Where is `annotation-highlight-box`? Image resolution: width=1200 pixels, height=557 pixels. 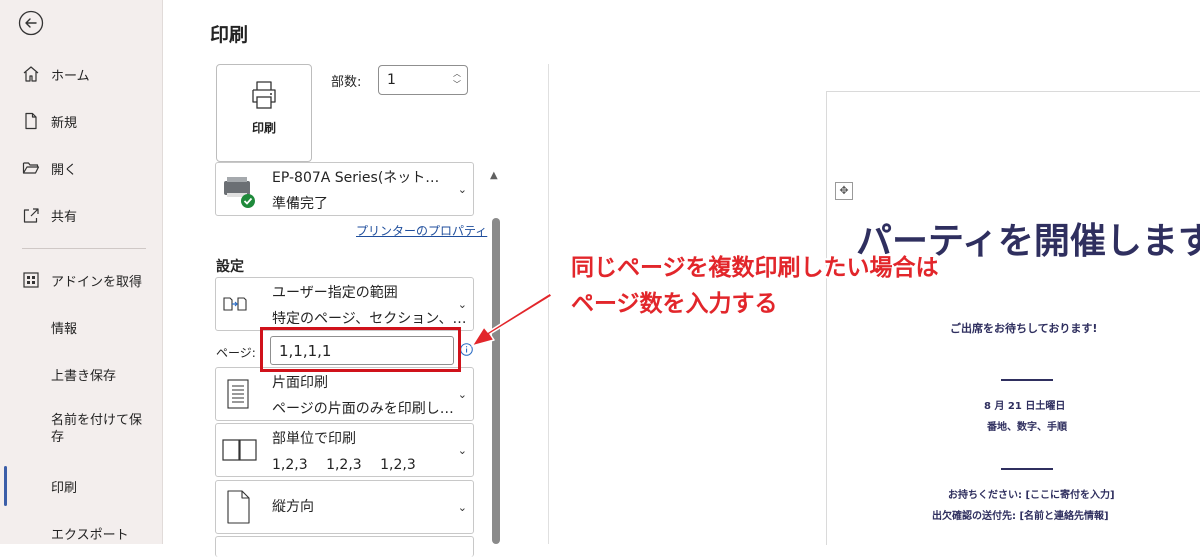
annotation-highlight-box is located at coordinates (360, 349).